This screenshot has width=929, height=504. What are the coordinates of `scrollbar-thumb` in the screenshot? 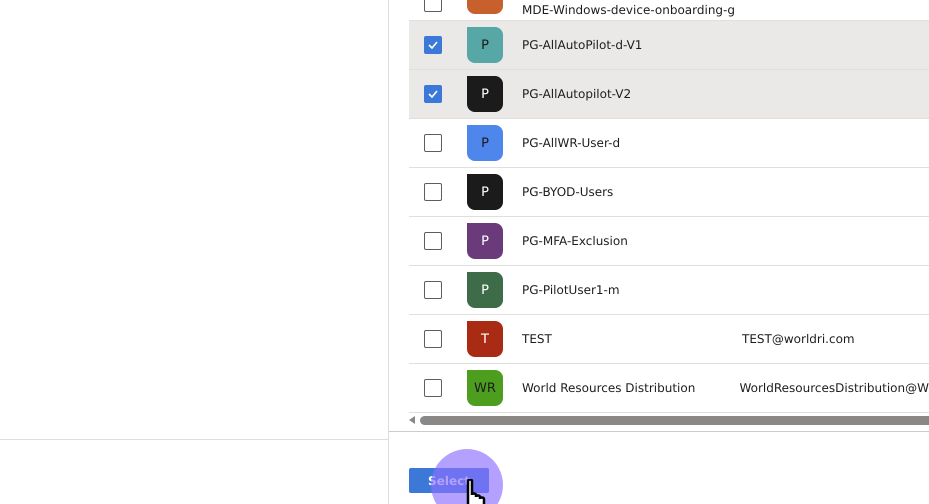 It's located at (674, 420).